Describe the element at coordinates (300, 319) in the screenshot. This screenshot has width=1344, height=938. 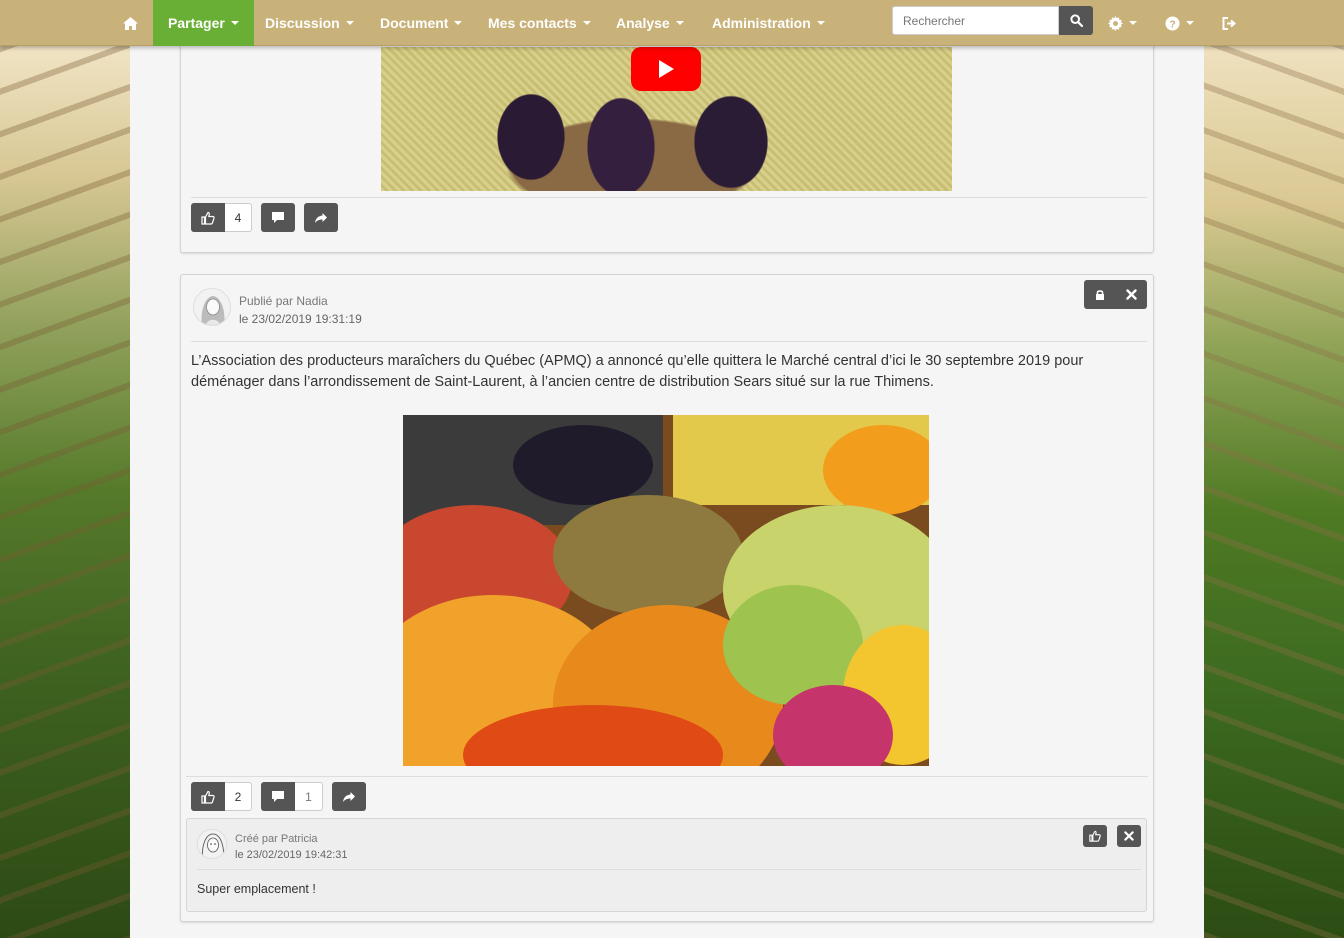
I see `post-date: le 23/02/2019 19:31:19` at that location.